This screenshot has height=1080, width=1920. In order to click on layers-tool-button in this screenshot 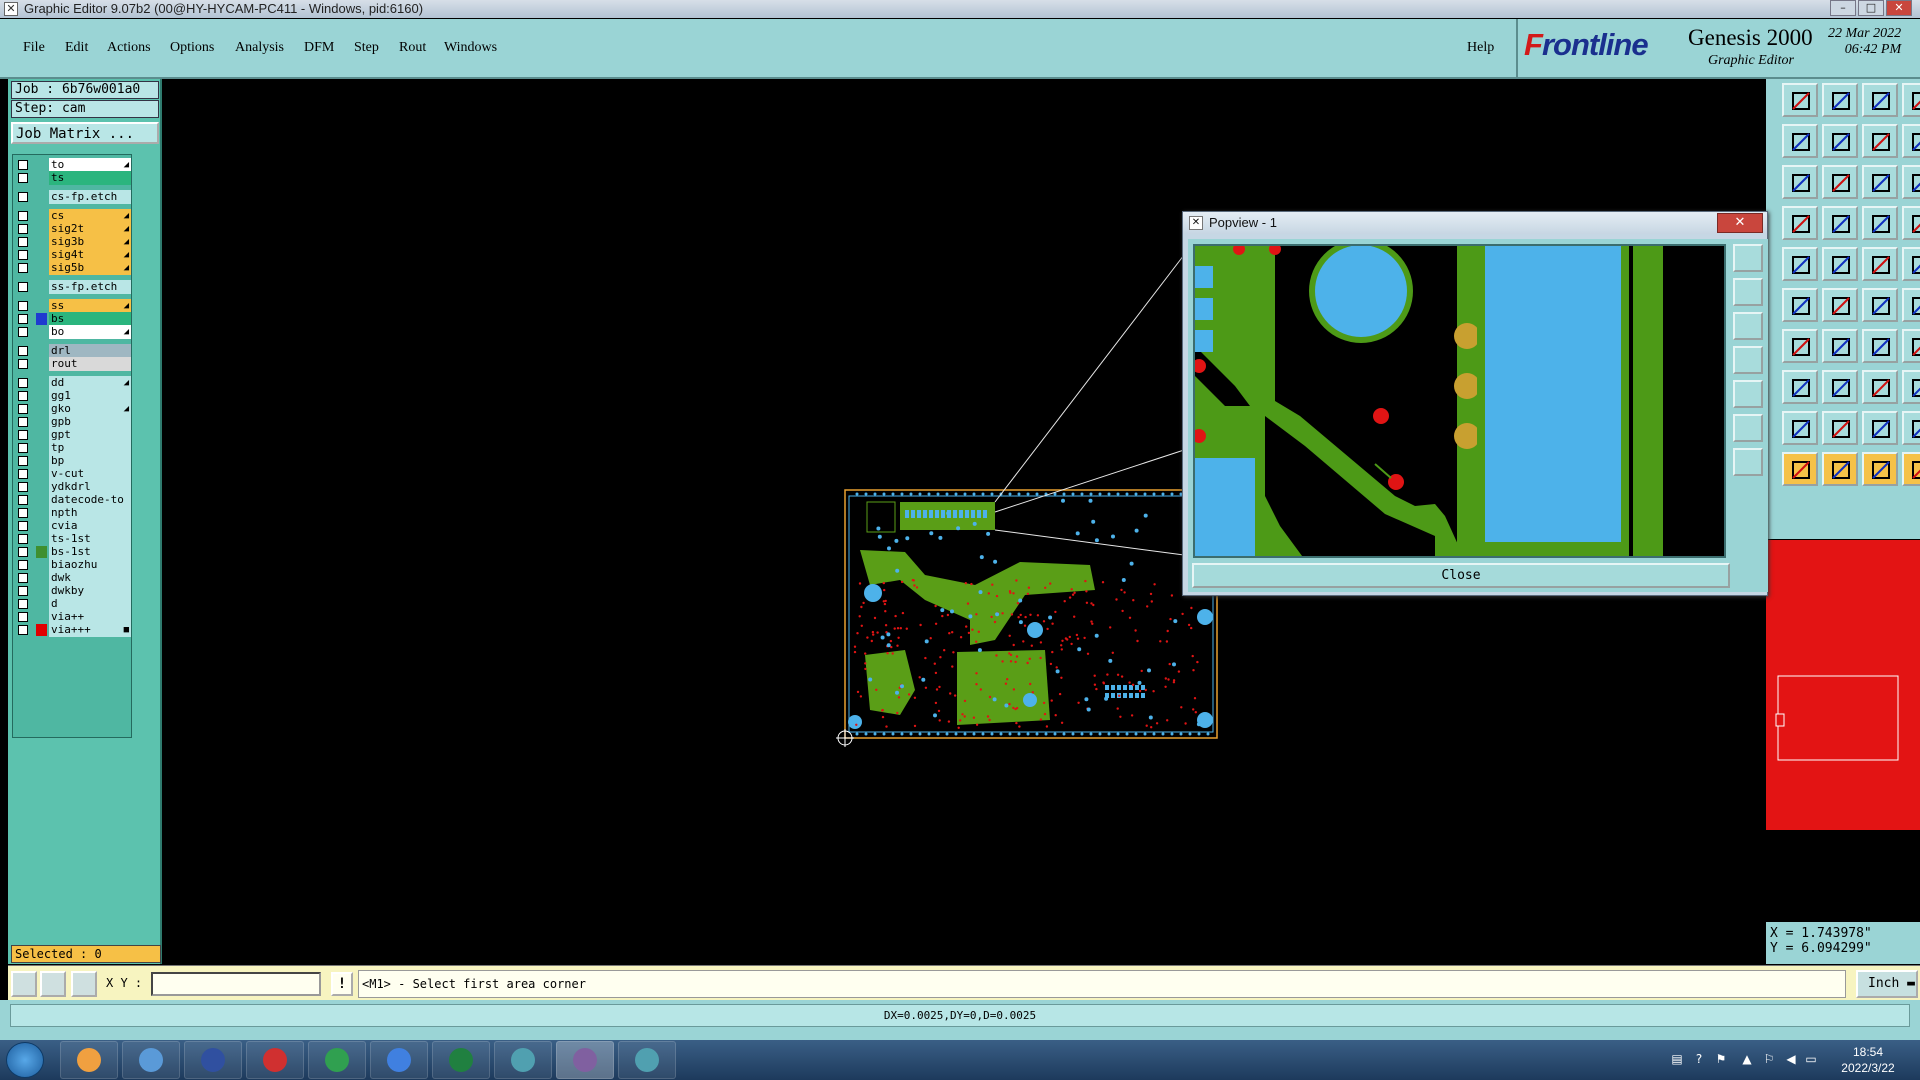, I will do `click(1800, 223)`.